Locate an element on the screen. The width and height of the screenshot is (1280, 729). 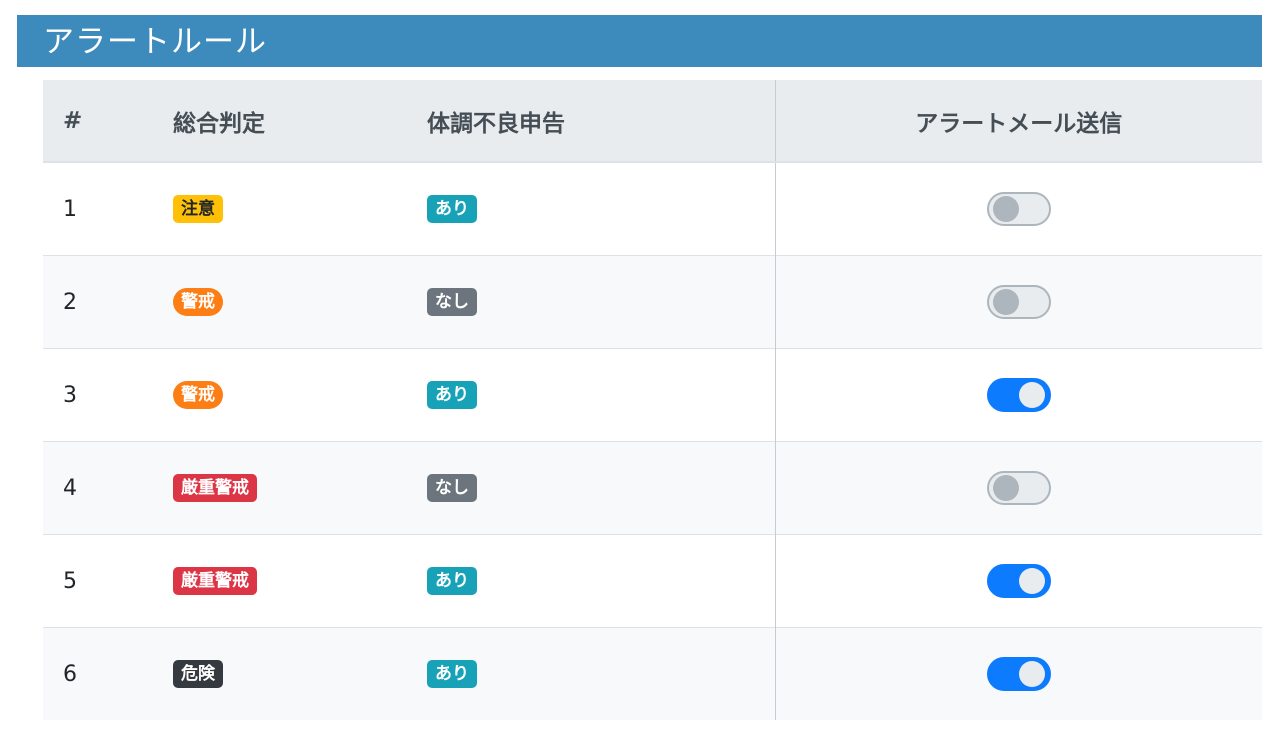
row-number: 6 is located at coordinates (108, 673).